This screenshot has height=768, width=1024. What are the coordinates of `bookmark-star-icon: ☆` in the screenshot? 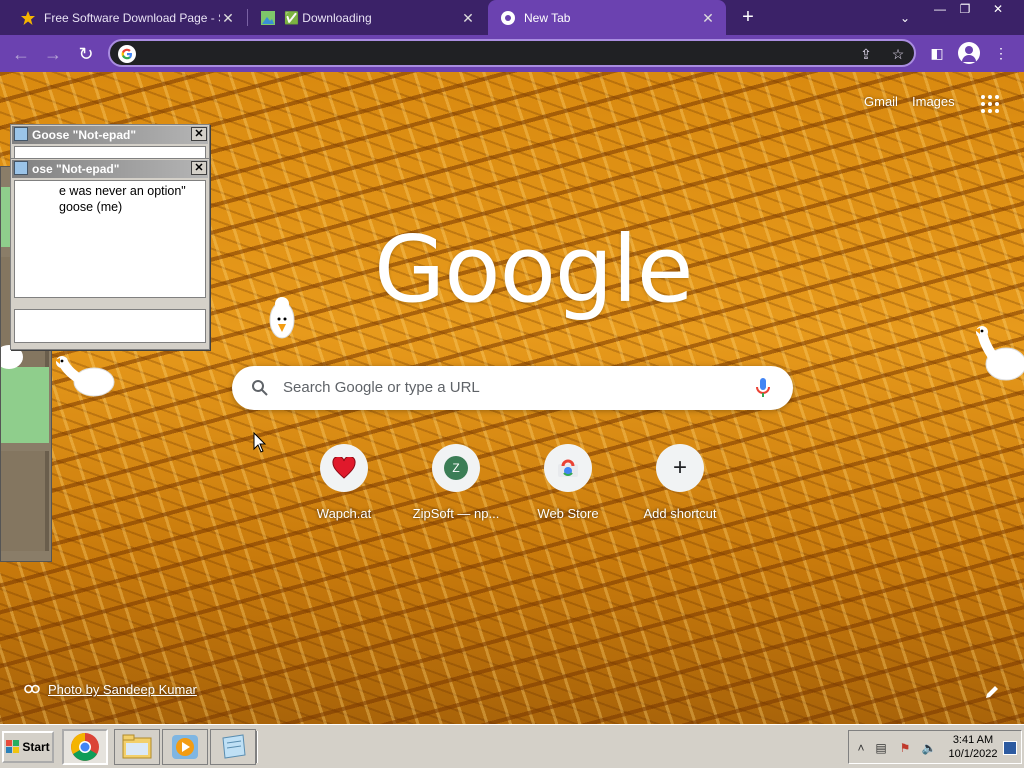 It's located at (898, 54).